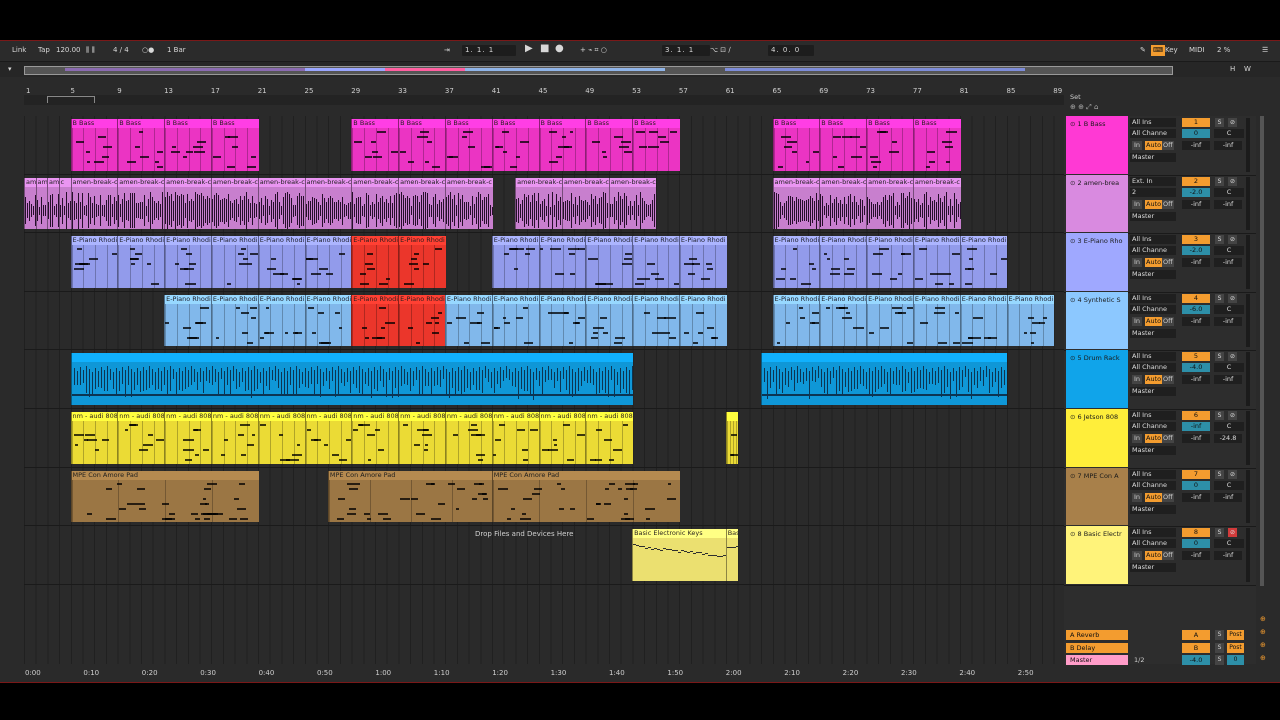  What do you see at coordinates (71, 99) in the screenshot?
I see `loop-brace` at bounding box center [71, 99].